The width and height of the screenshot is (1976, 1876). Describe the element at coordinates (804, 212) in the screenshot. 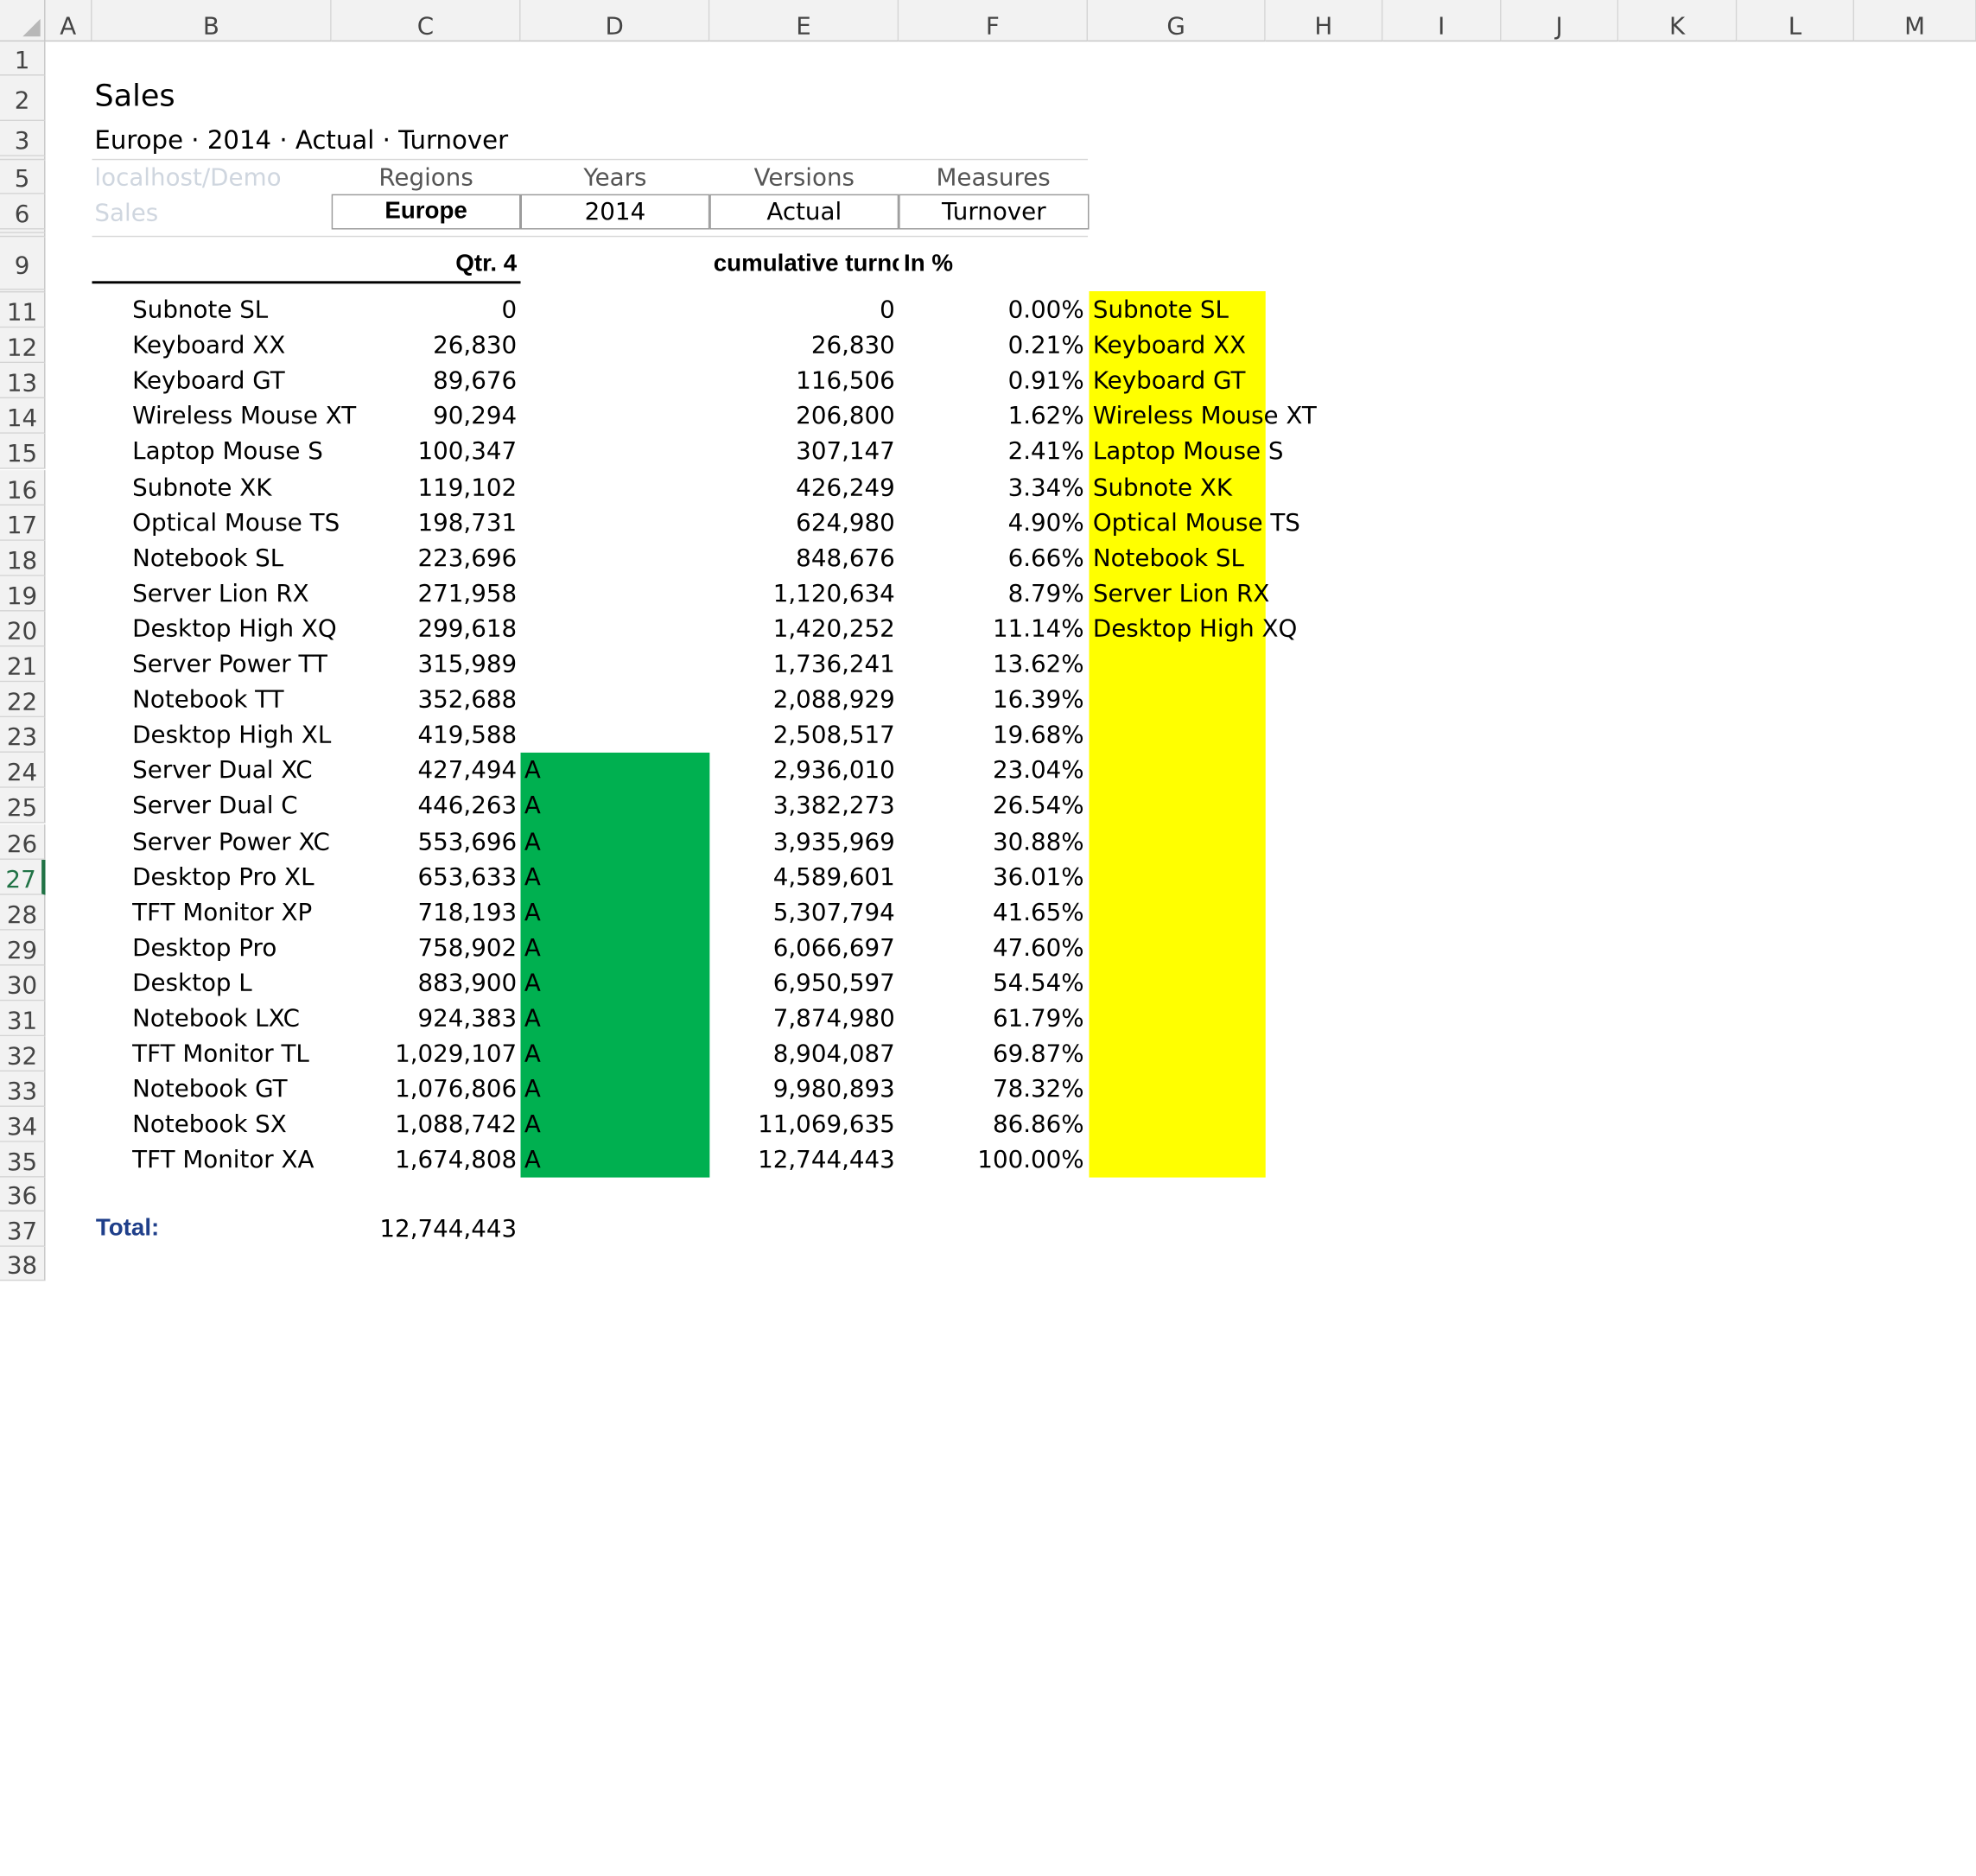

I see `dimension-selector: Actual` at that location.